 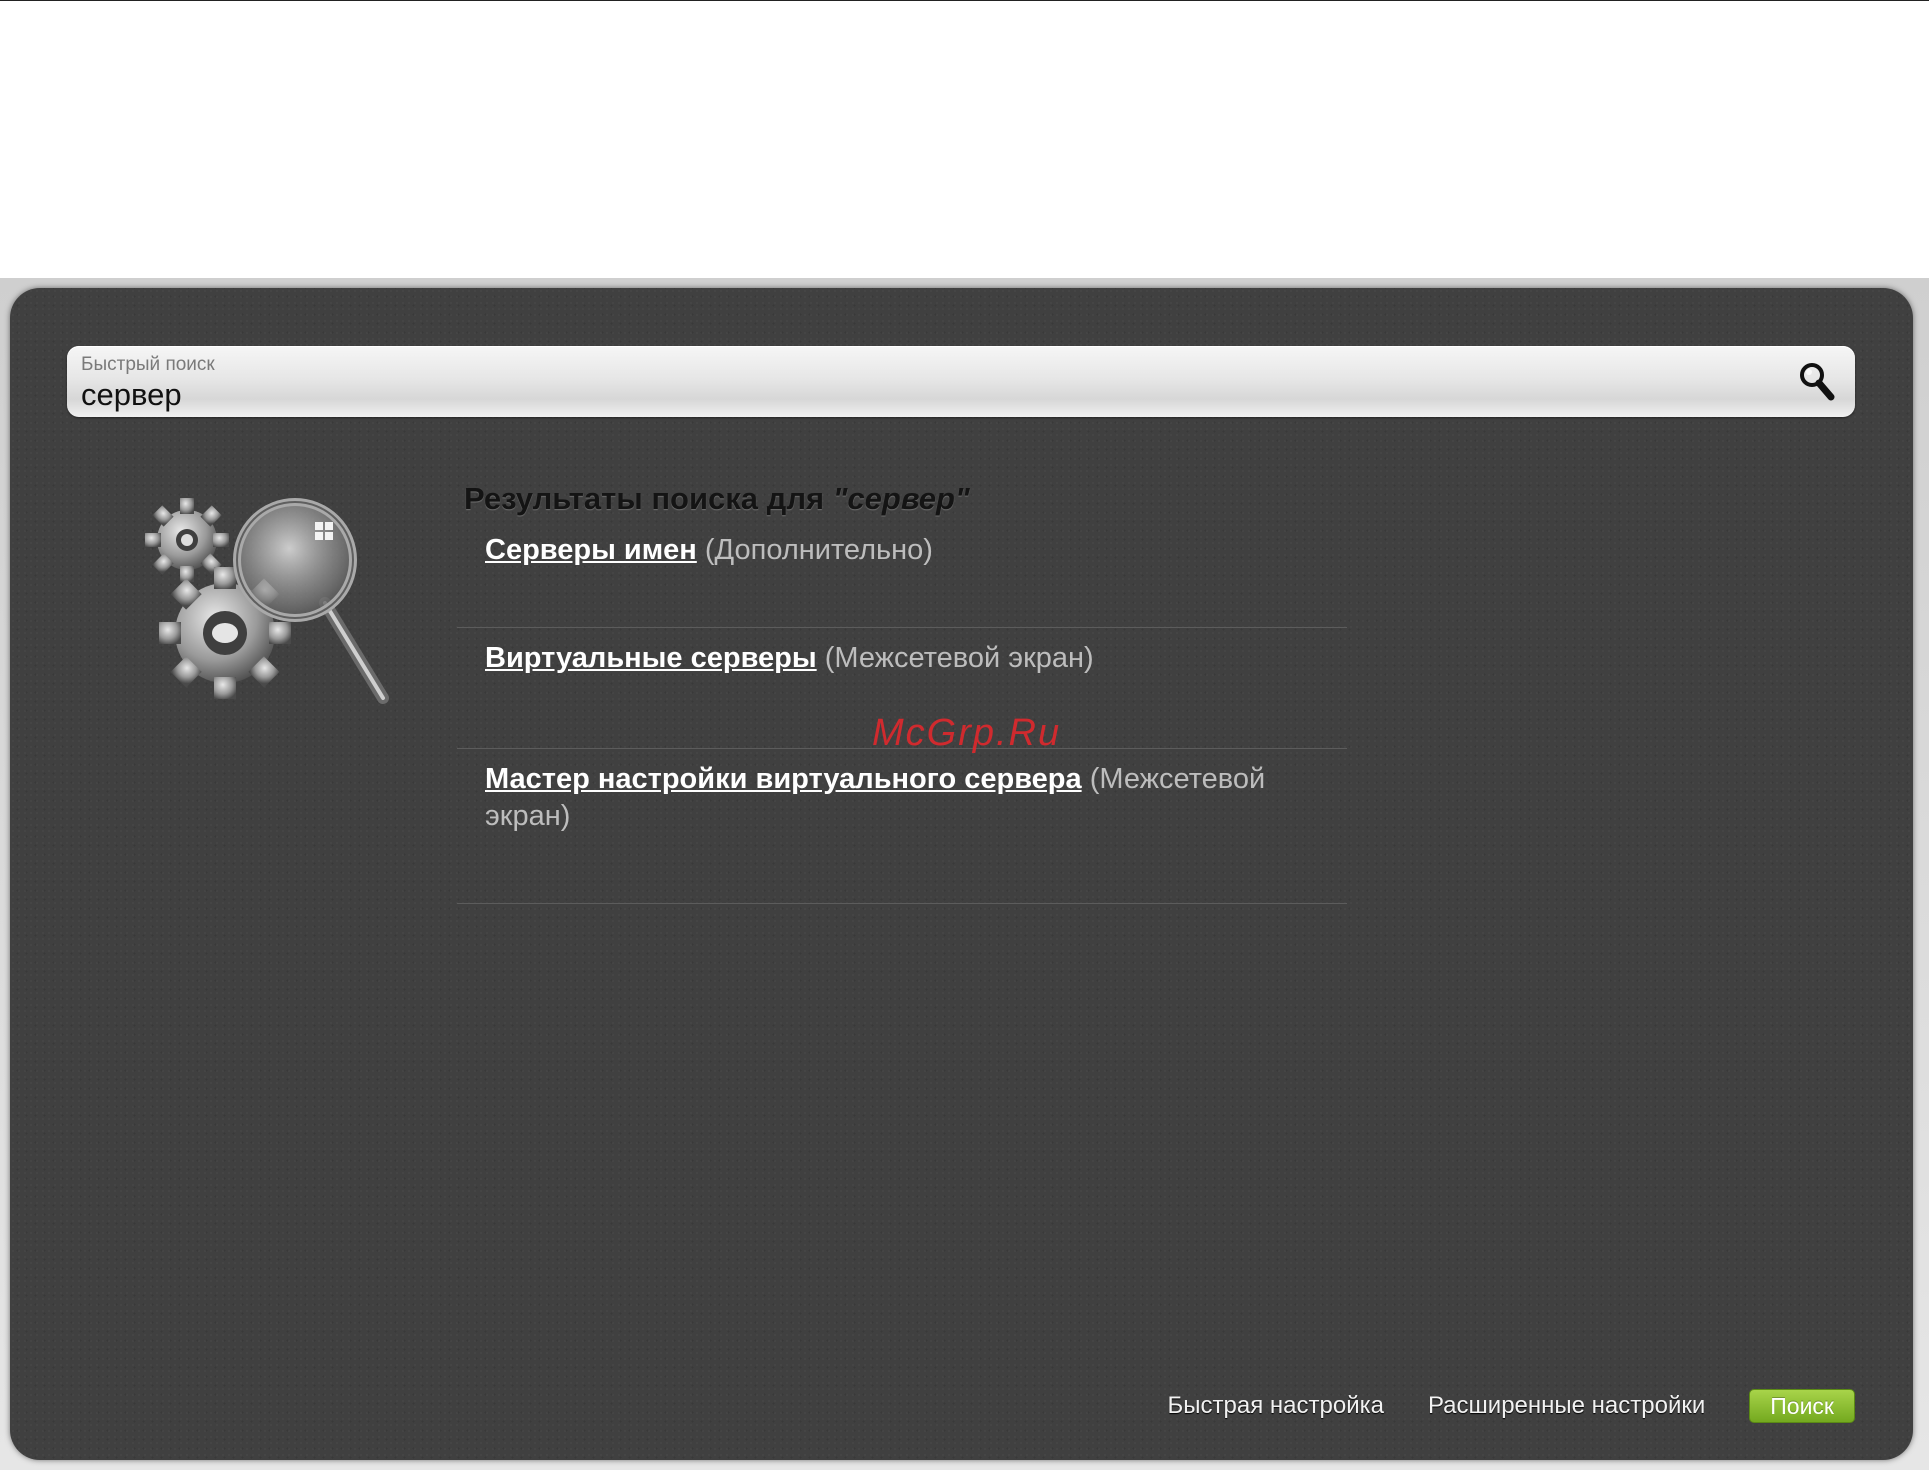 What do you see at coordinates (783, 779) in the screenshot?
I see `result-link-virtual-server-wizard: Мастер настройки виртуального сервера` at bounding box center [783, 779].